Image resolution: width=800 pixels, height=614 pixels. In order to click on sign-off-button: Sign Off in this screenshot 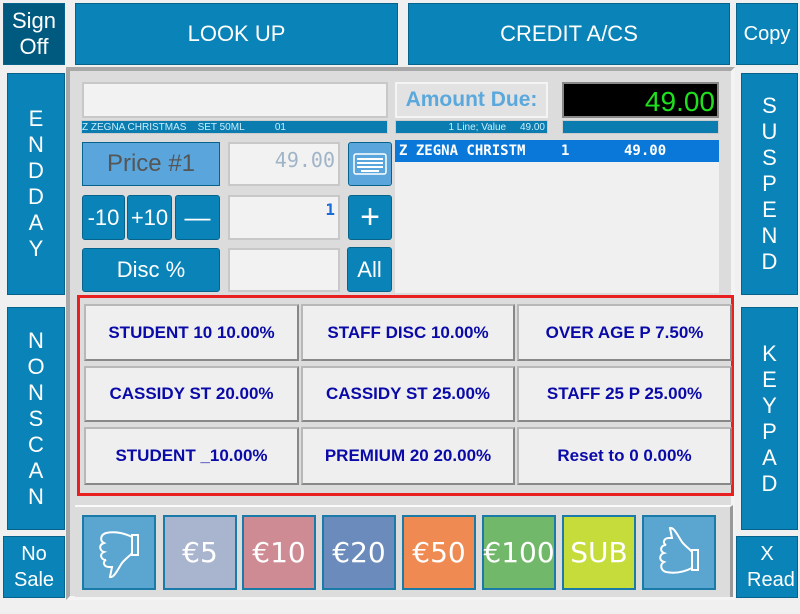, I will do `click(34, 34)`.